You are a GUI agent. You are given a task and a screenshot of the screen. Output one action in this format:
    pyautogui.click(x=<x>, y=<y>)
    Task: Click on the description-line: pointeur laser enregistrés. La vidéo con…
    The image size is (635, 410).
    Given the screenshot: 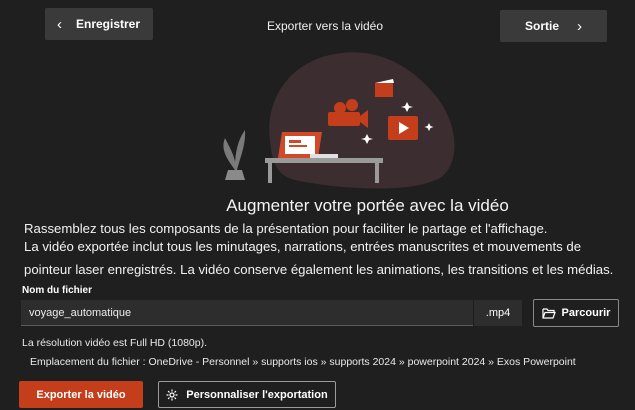 What is the action you would take?
    pyautogui.click(x=319, y=269)
    